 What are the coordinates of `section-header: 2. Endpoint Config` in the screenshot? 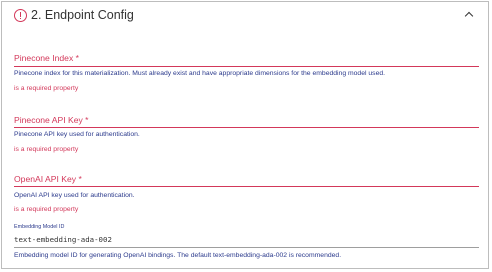 It's located at (245, 17).